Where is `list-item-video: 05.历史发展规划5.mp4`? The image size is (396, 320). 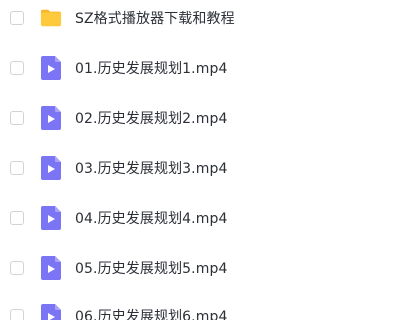
list-item-video: 05.历史发展规划5.mp4 is located at coordinates (198, 268).